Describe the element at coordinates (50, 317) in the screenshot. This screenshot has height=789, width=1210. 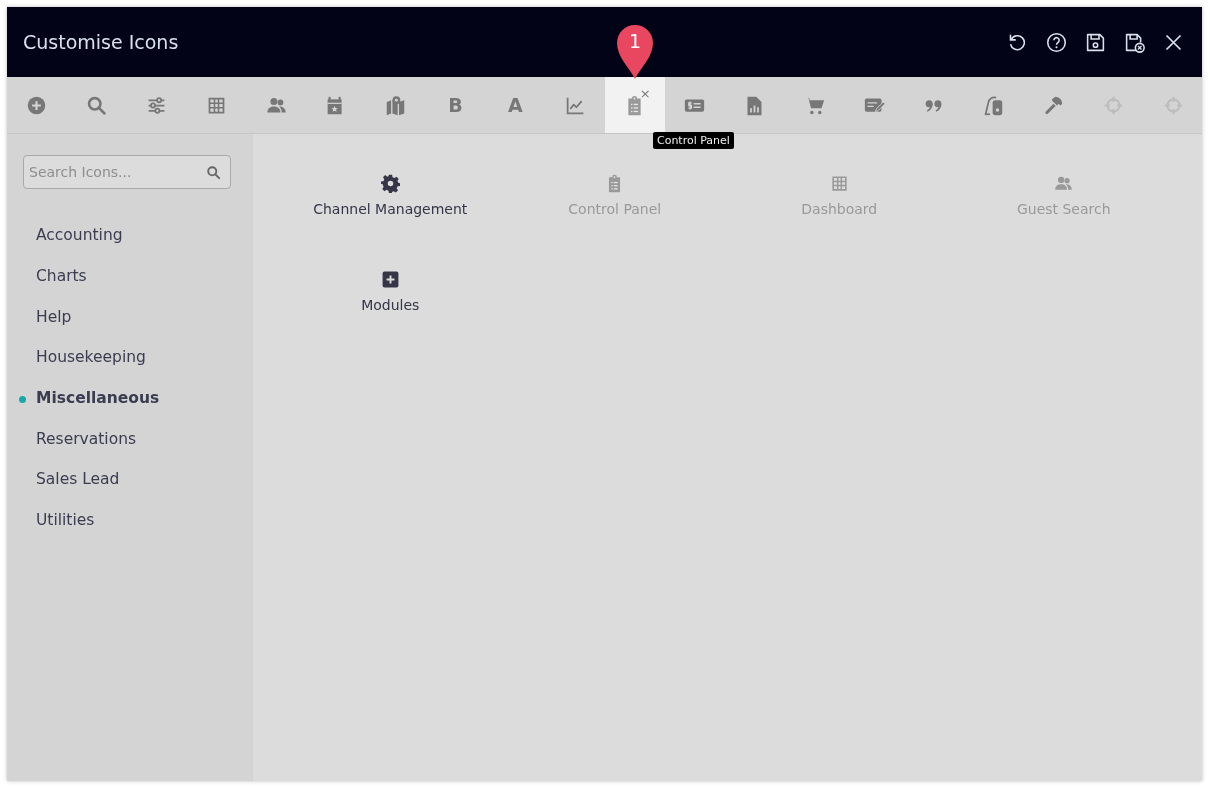
I see `category-item: Help` at that location.